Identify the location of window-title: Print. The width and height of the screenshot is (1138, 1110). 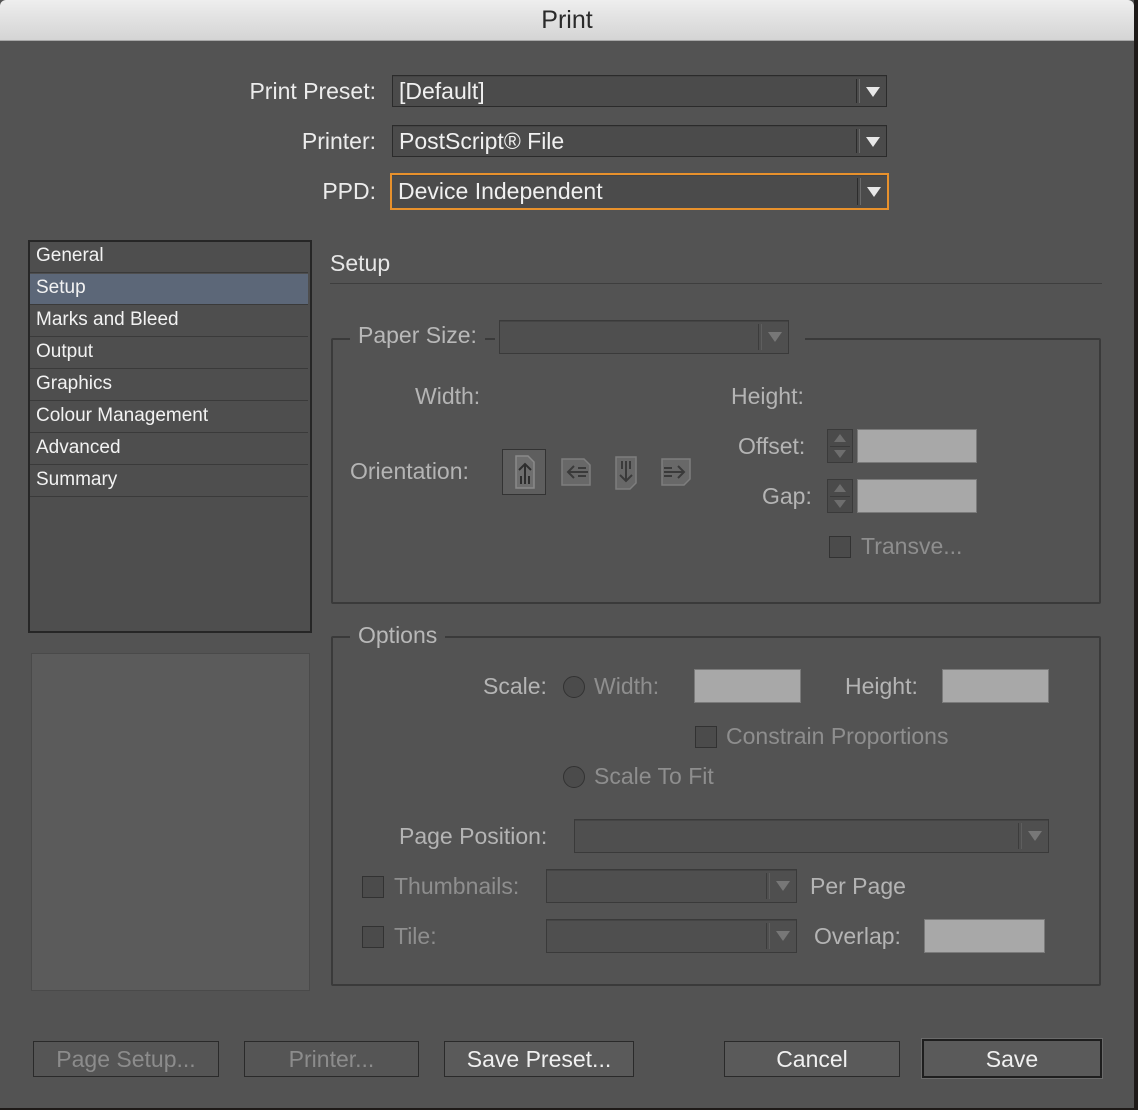
(567, 20).